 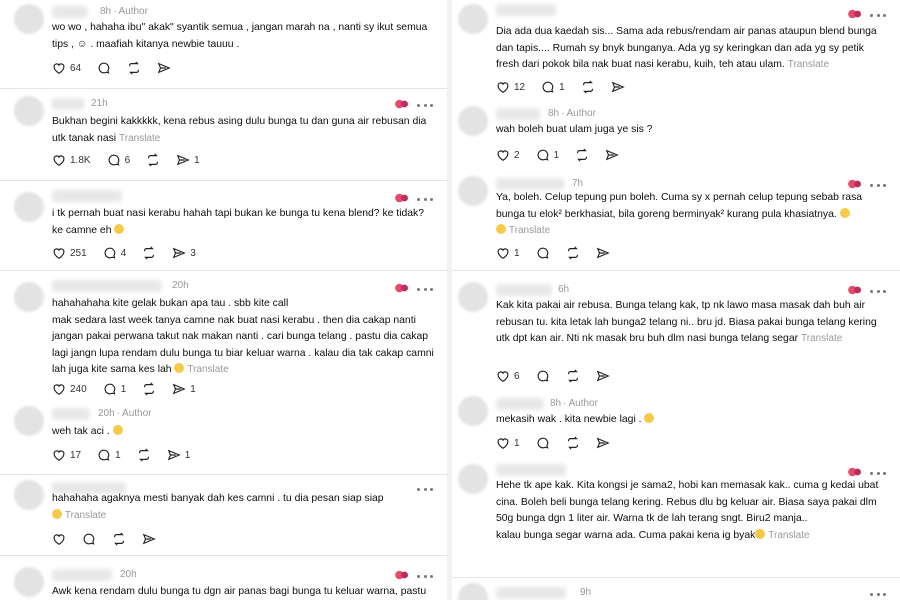 What do you see at coordinates (561, 443) in the screenshot?
I see `post-actions: 1` at bounding box center [561, 443].